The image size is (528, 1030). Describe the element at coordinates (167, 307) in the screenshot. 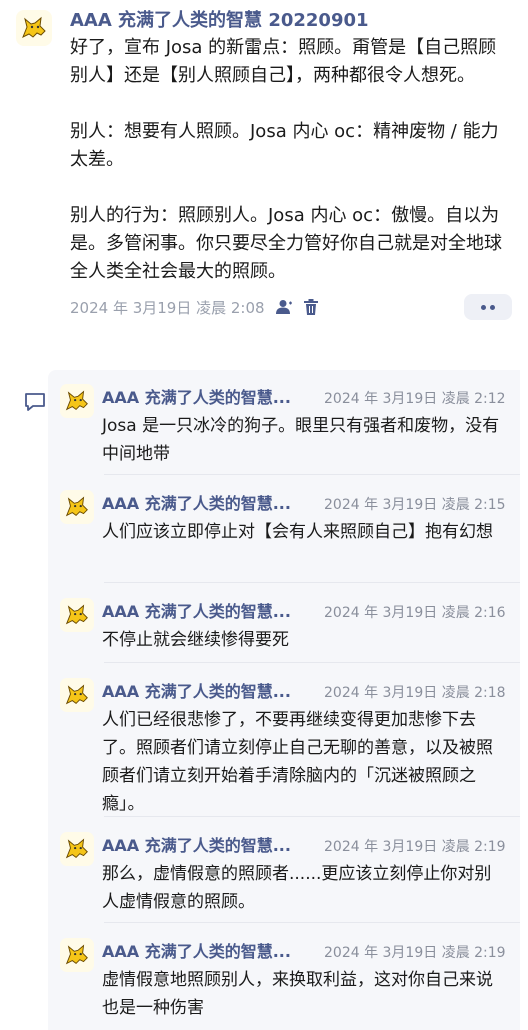

I see `post-timestamp: 2024 年 3月19日 凌晨 2:08` at that location.